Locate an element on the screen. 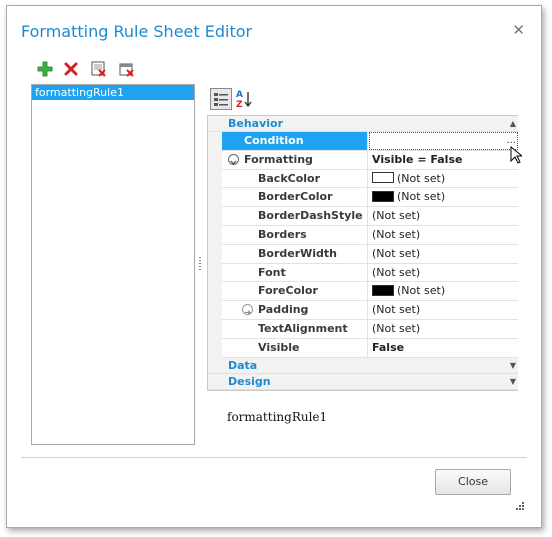 This screenshot has height=537, width=552. resize-grip-icon is located at coordinates (520, 506).